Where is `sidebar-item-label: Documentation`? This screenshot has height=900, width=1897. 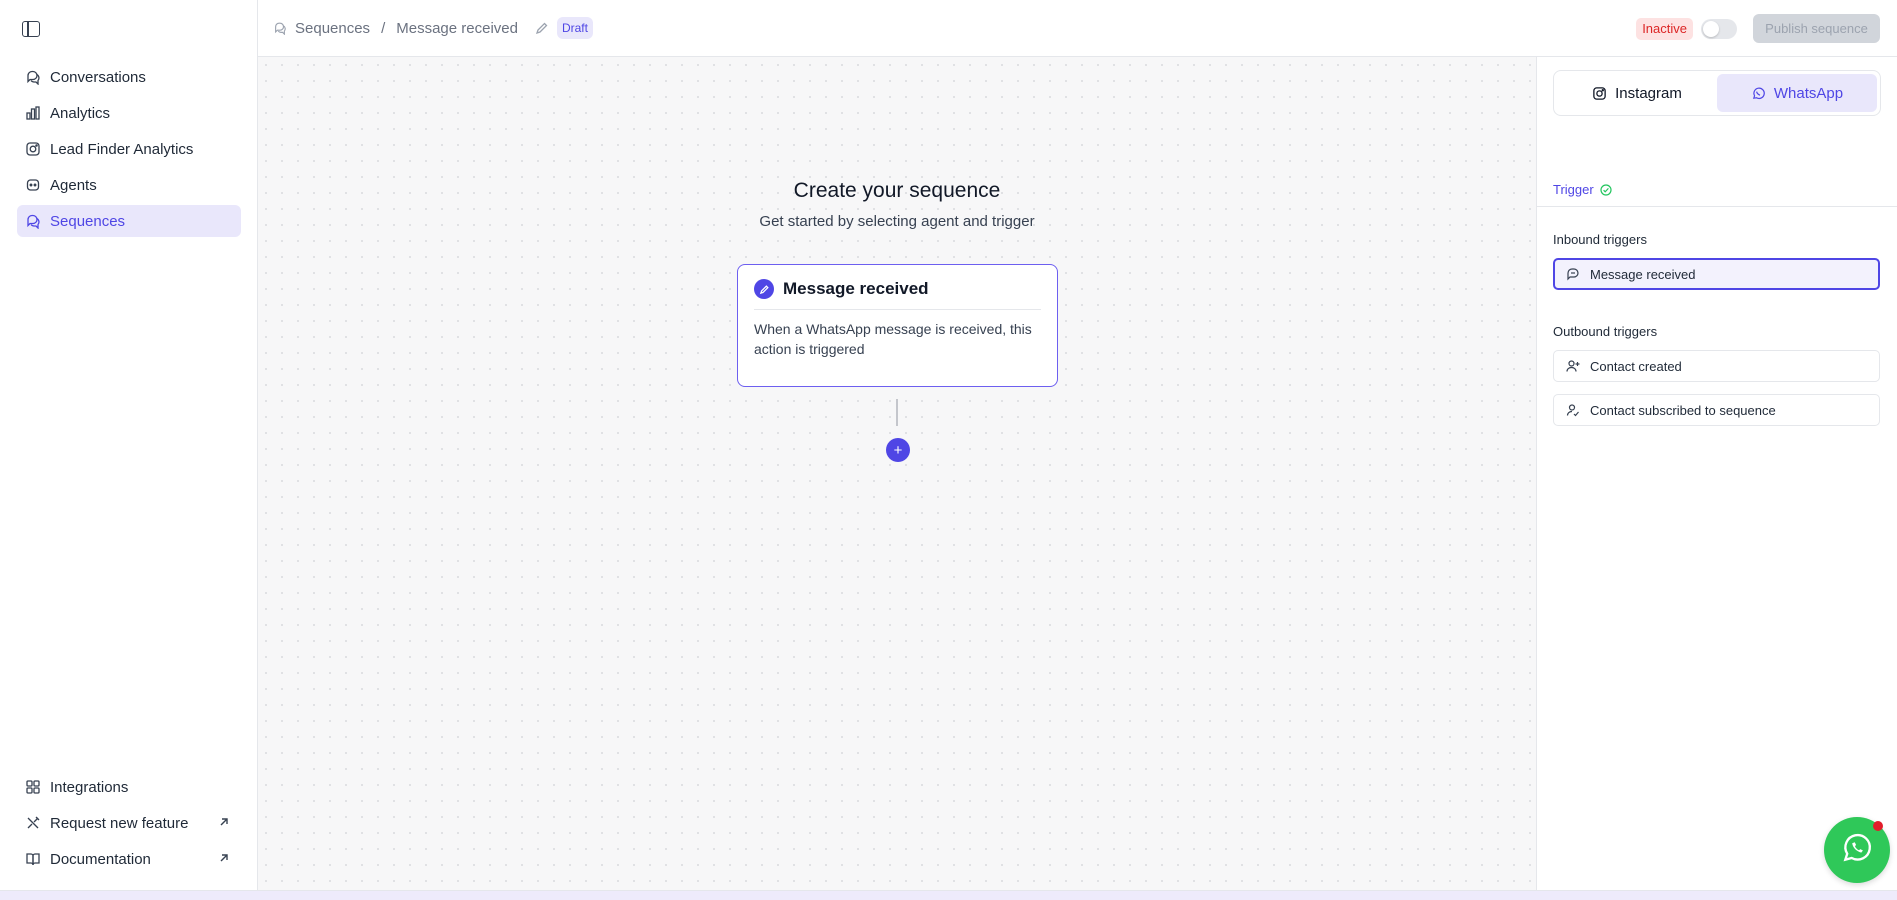
sidebar-item-label: Documentation is located at coordinates (100, 859).